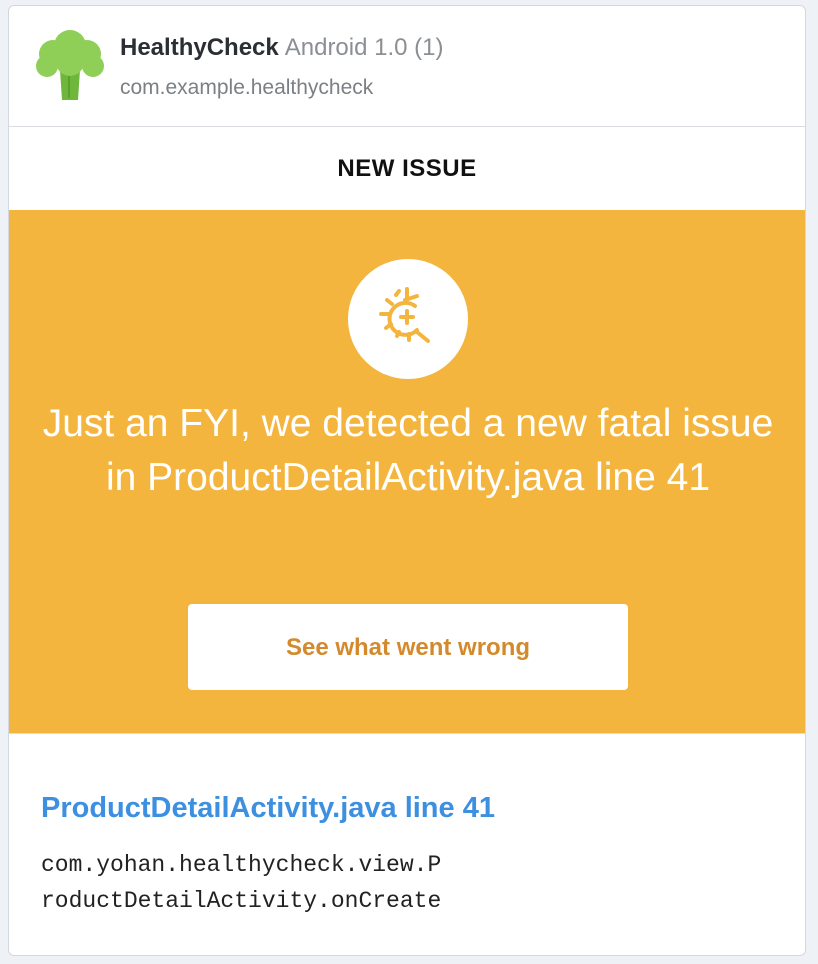 The width and height of the screenshot is (818, 964). Describe the element at coordinates (199, 47) in the screenshot. I see `app-name: HealthyCheck` at that location.